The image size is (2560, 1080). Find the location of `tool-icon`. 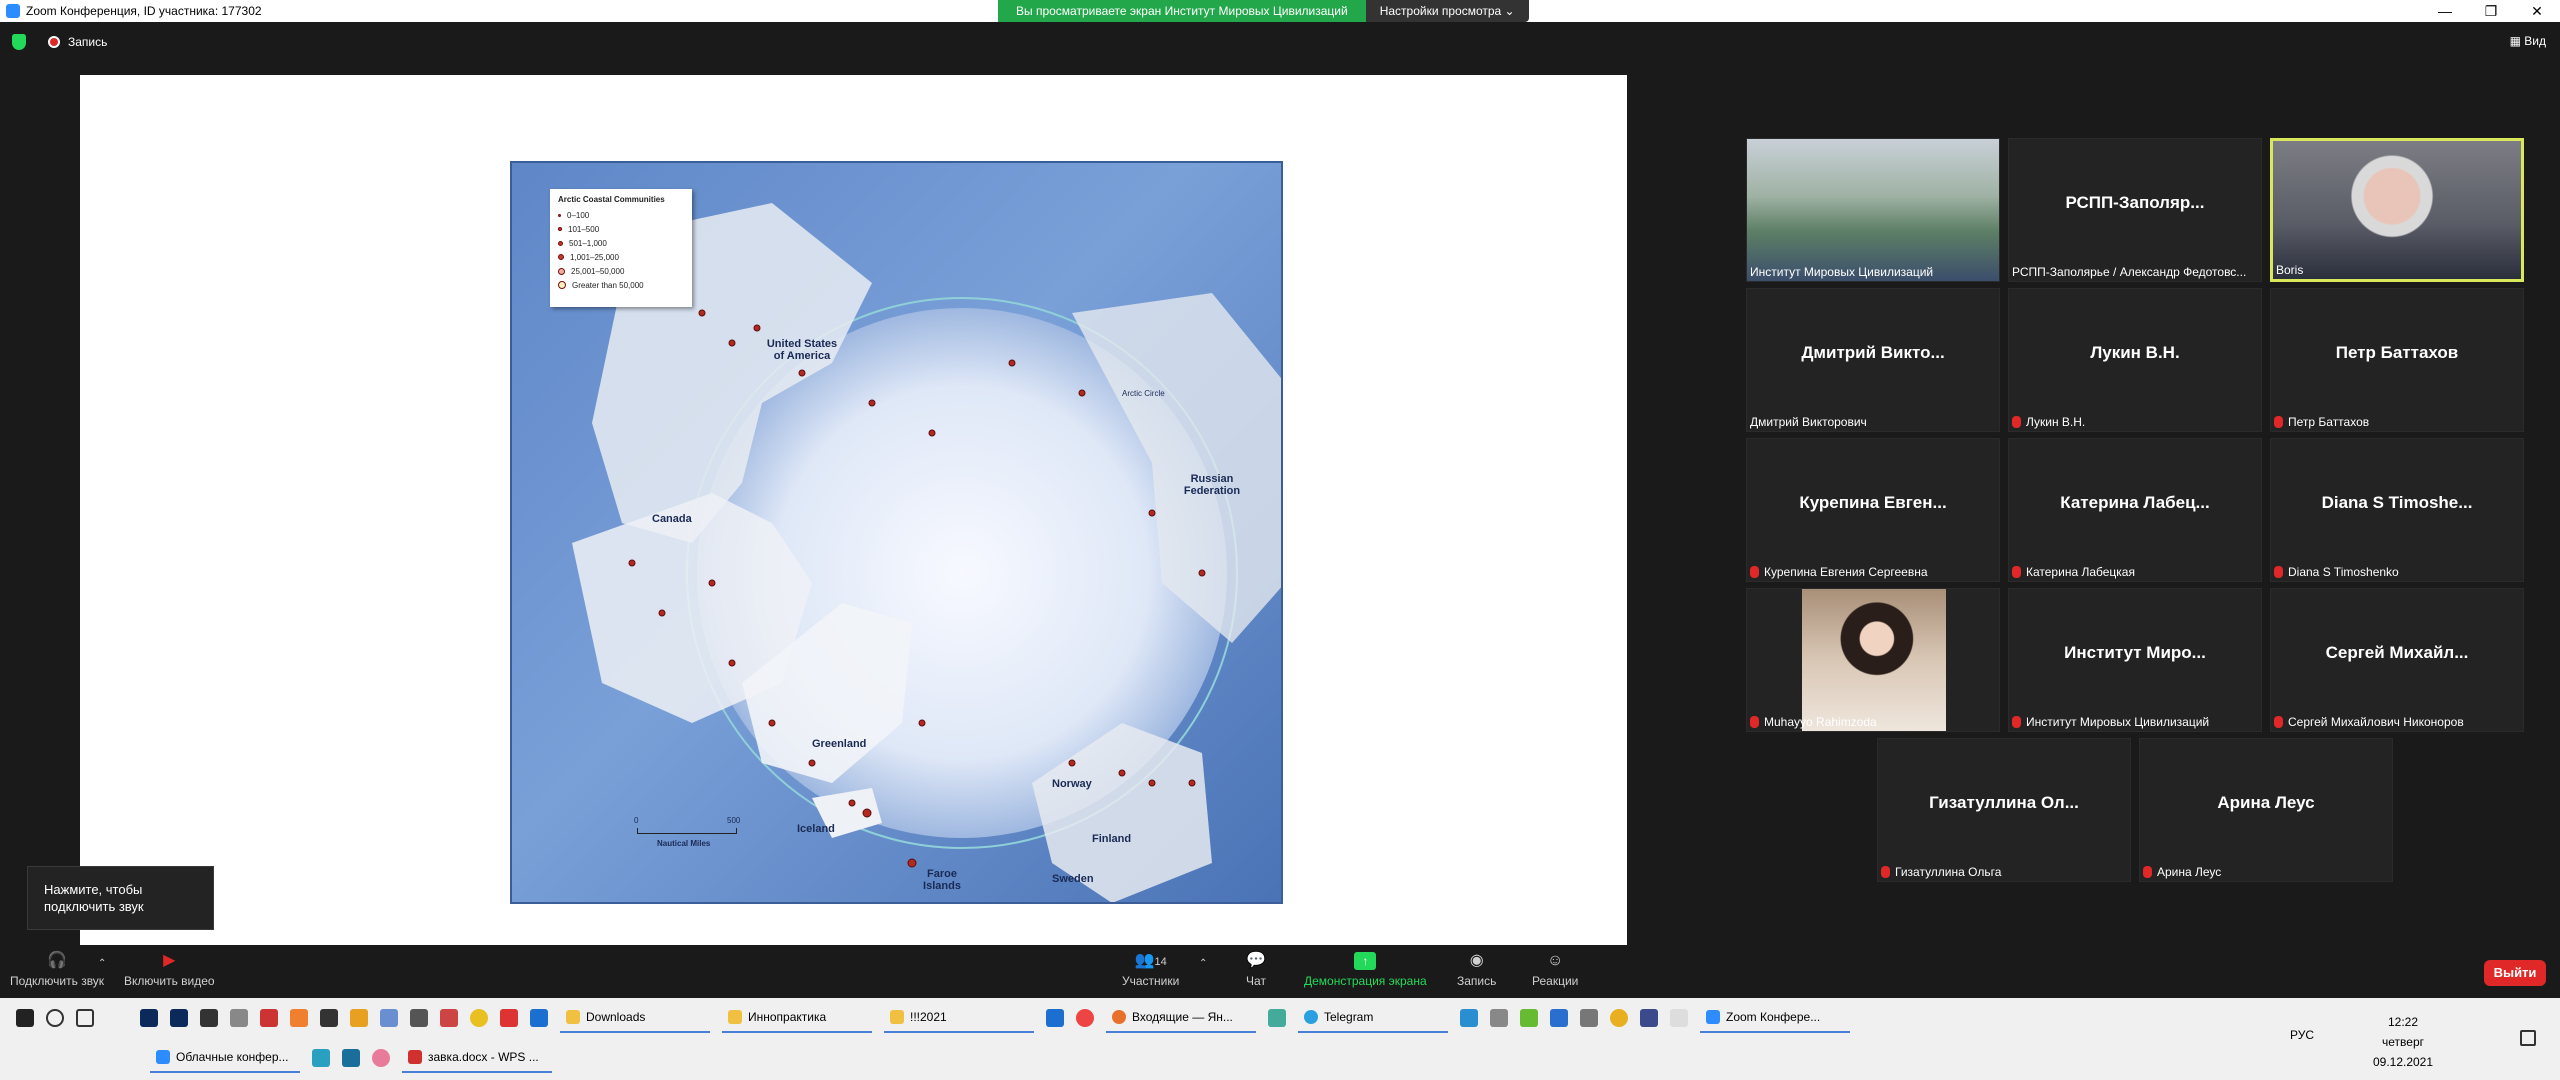

tool-icon is located at coordinates (239, 1018).